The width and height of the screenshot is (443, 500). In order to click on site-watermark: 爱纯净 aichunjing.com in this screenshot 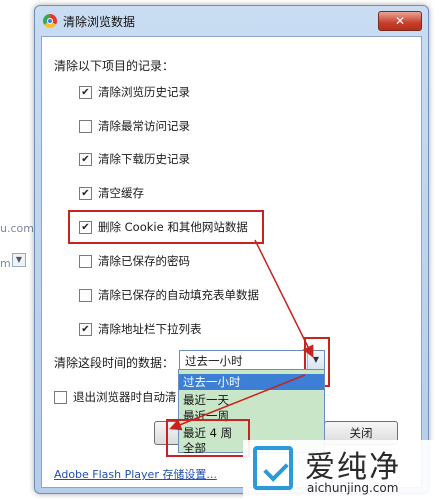, I will do `click(343, 470)`.